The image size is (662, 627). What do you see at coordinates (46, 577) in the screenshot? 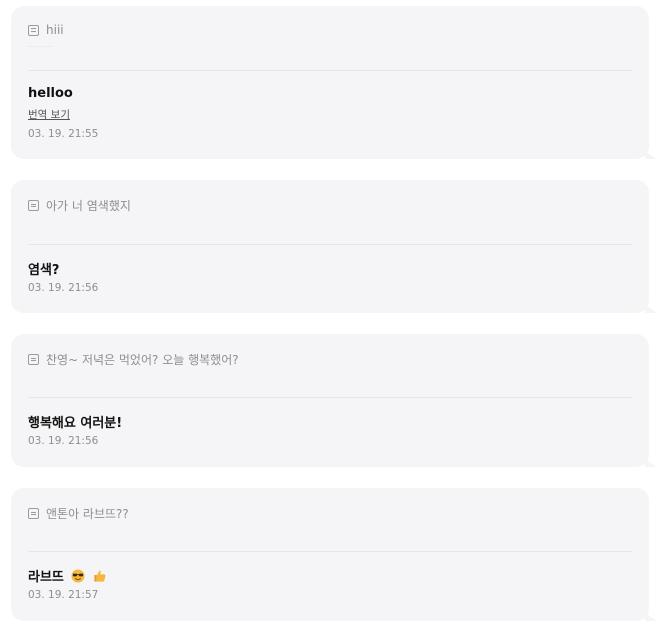
I see `message-text-content: 라브뜨` at bounding box center [46, 577].